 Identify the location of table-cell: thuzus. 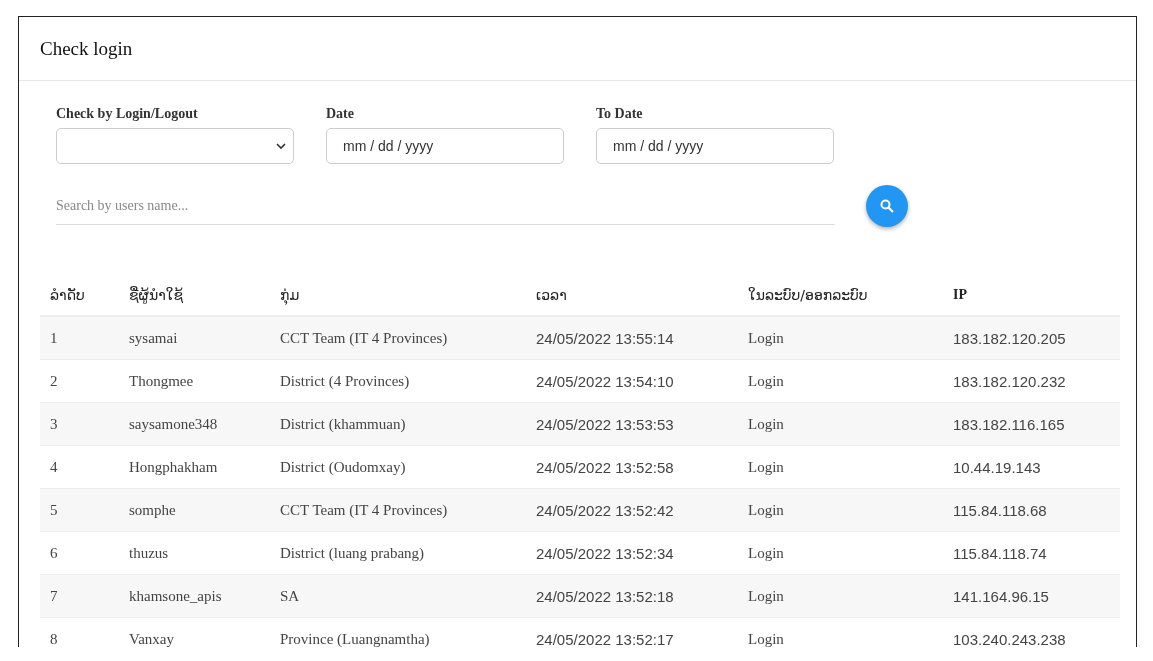
(204, 553).